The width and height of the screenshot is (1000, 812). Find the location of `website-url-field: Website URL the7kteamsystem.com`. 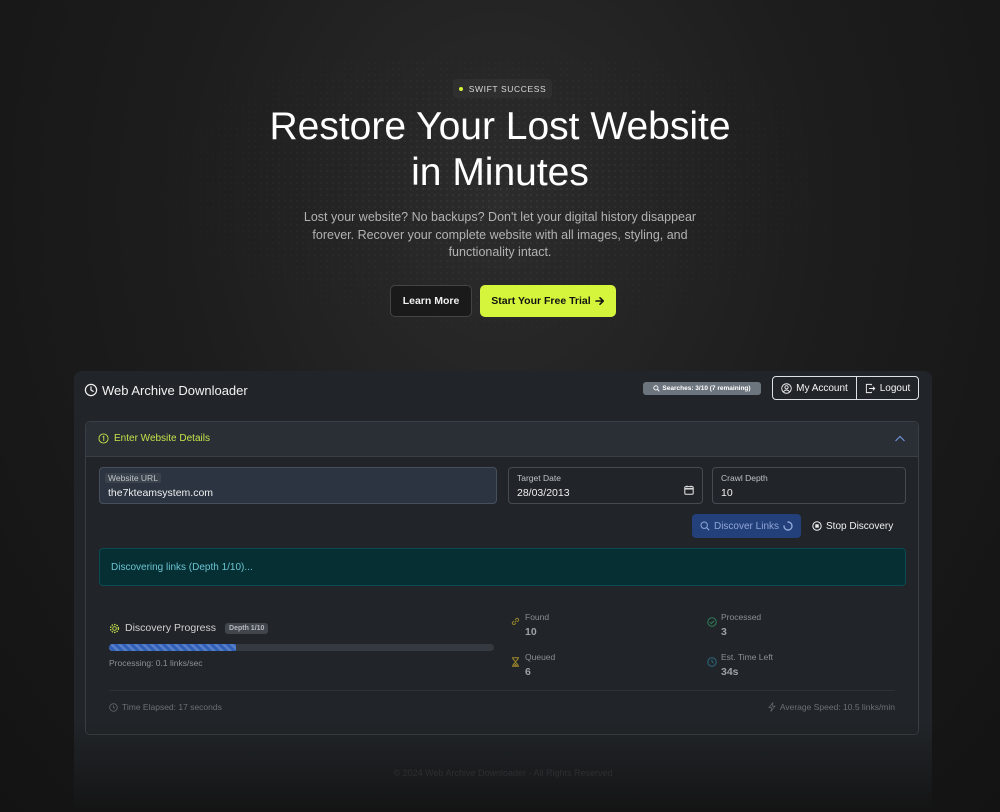

website-url-field: Website URL the7kteamsystem.com is located at coordinates (298, 485).